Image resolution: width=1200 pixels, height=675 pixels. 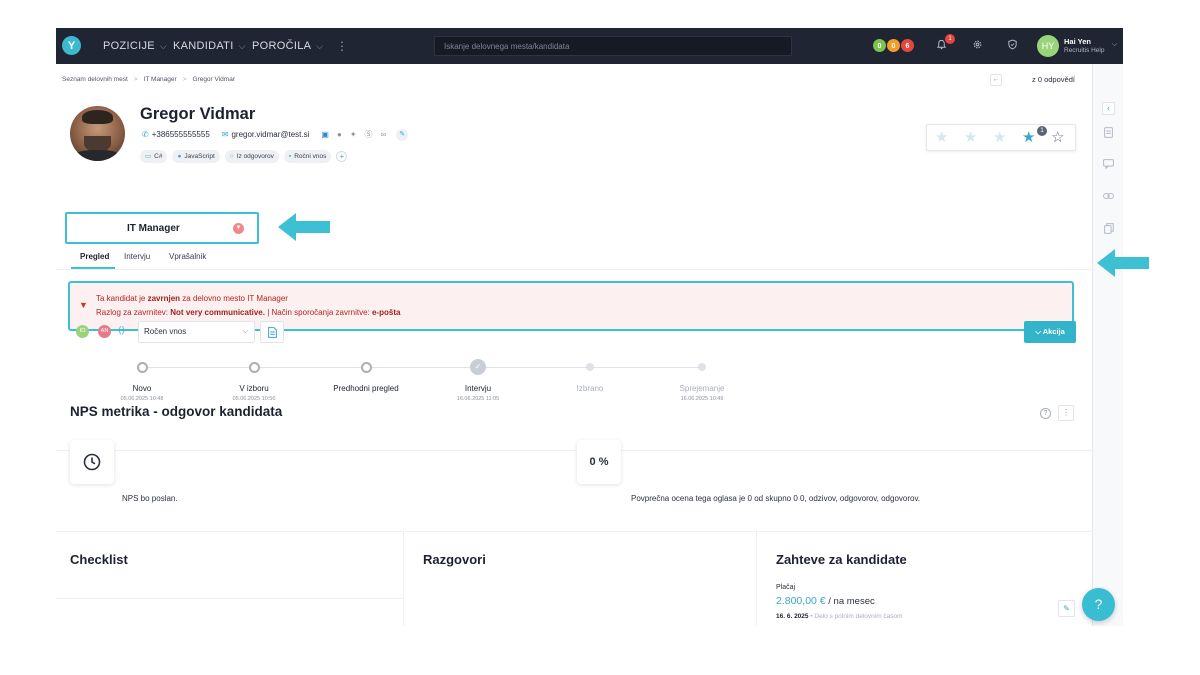 What do you see at coordinates (478, 388) in the screenshot?
I see `pipeline-step-label: Intervju` at bounding box center [478, 388].